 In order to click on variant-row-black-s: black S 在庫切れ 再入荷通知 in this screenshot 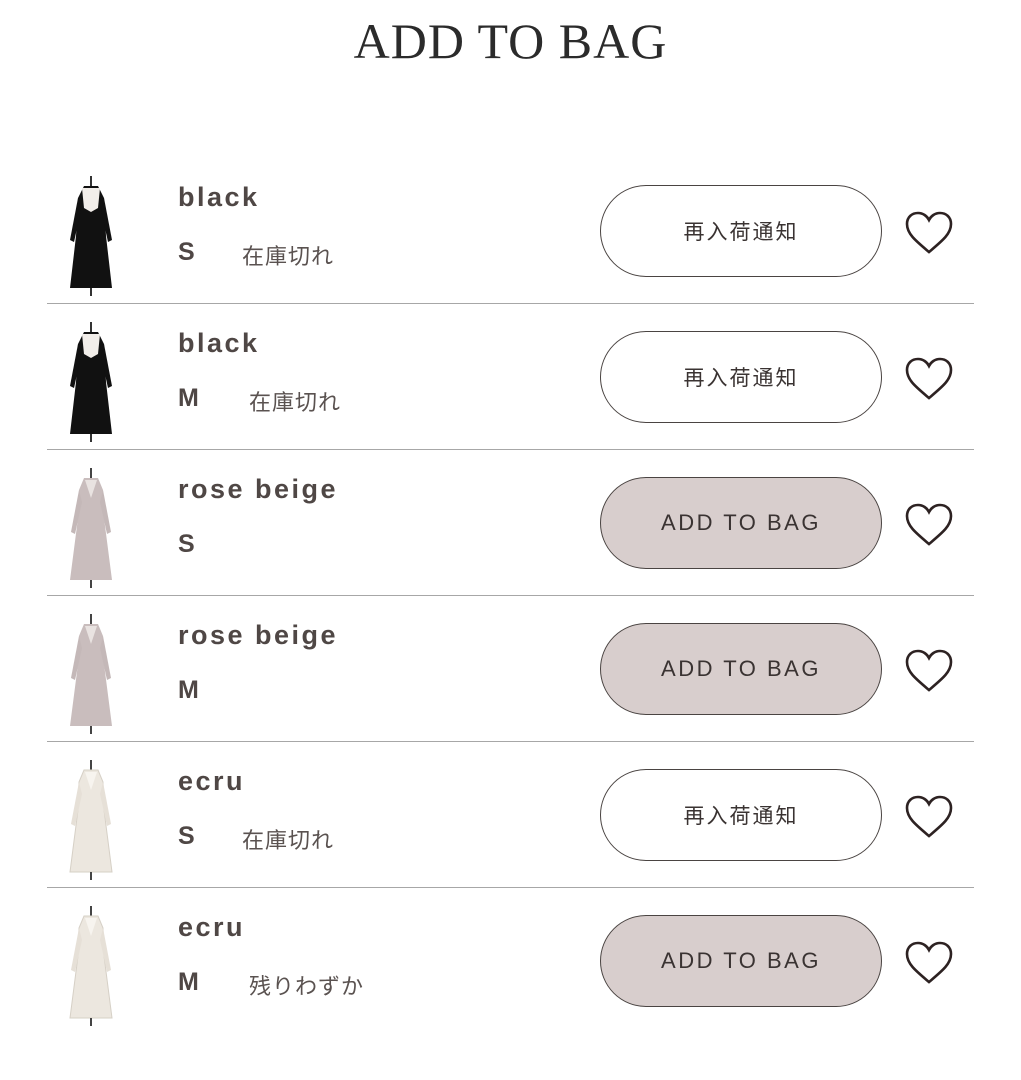, I will do `click(510, 231)`.